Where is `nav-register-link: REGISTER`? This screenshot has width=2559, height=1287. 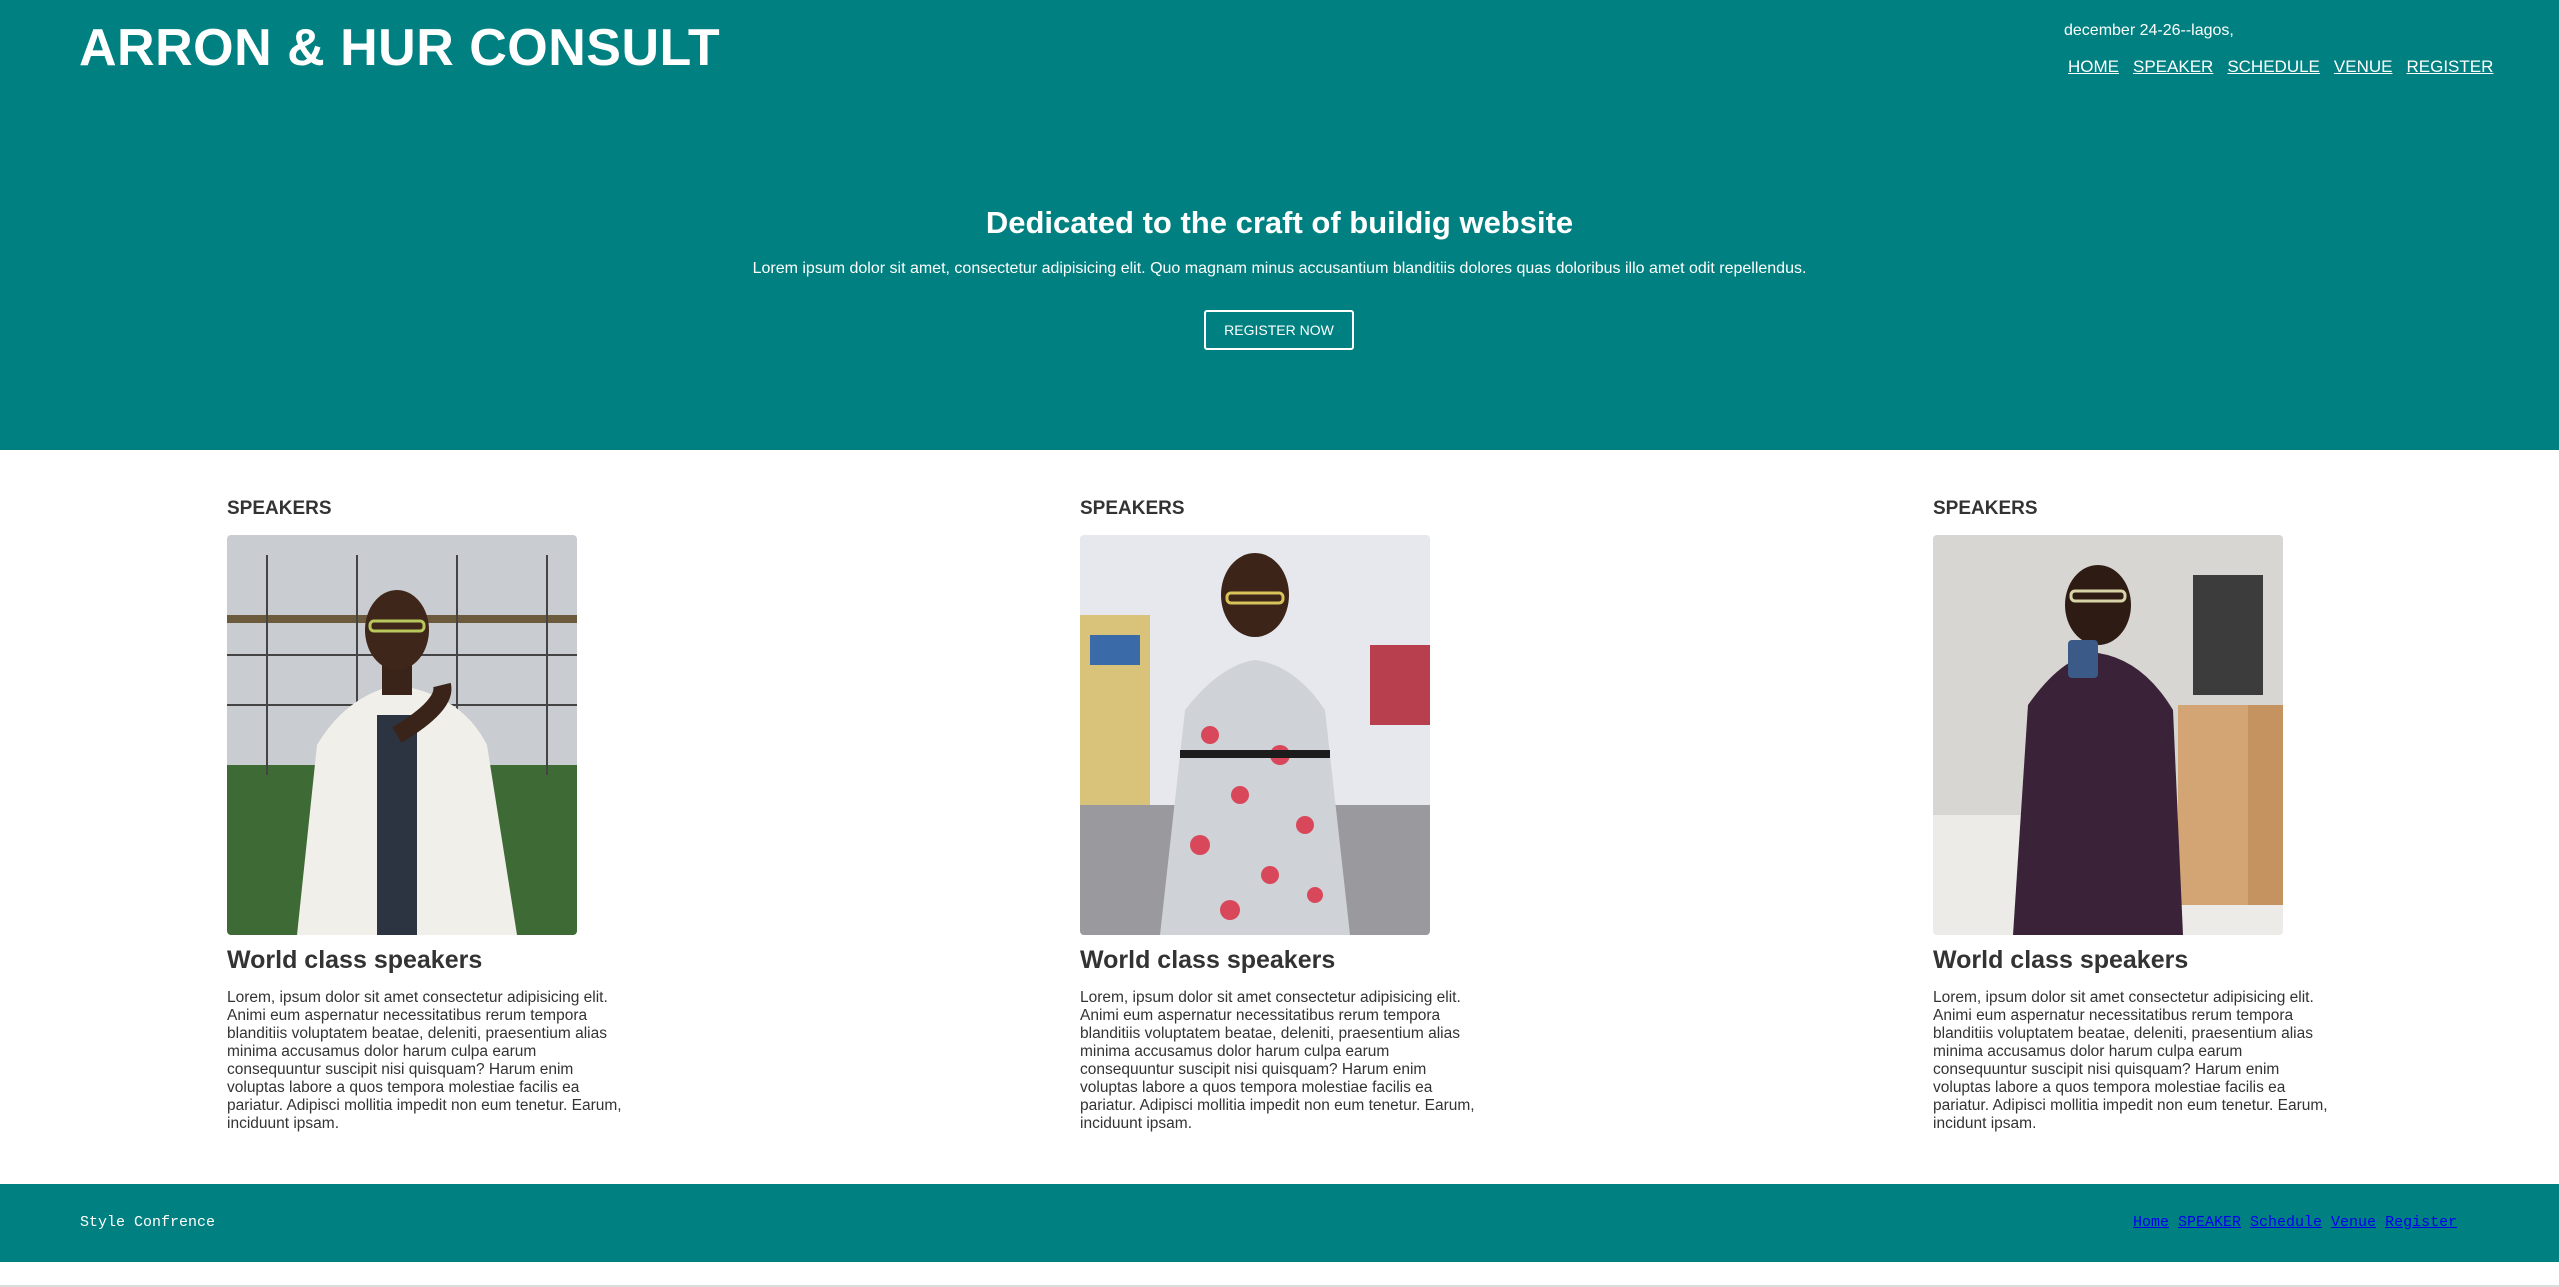 nav-register-link: REGISTER is located at coordinates (2449, 67).